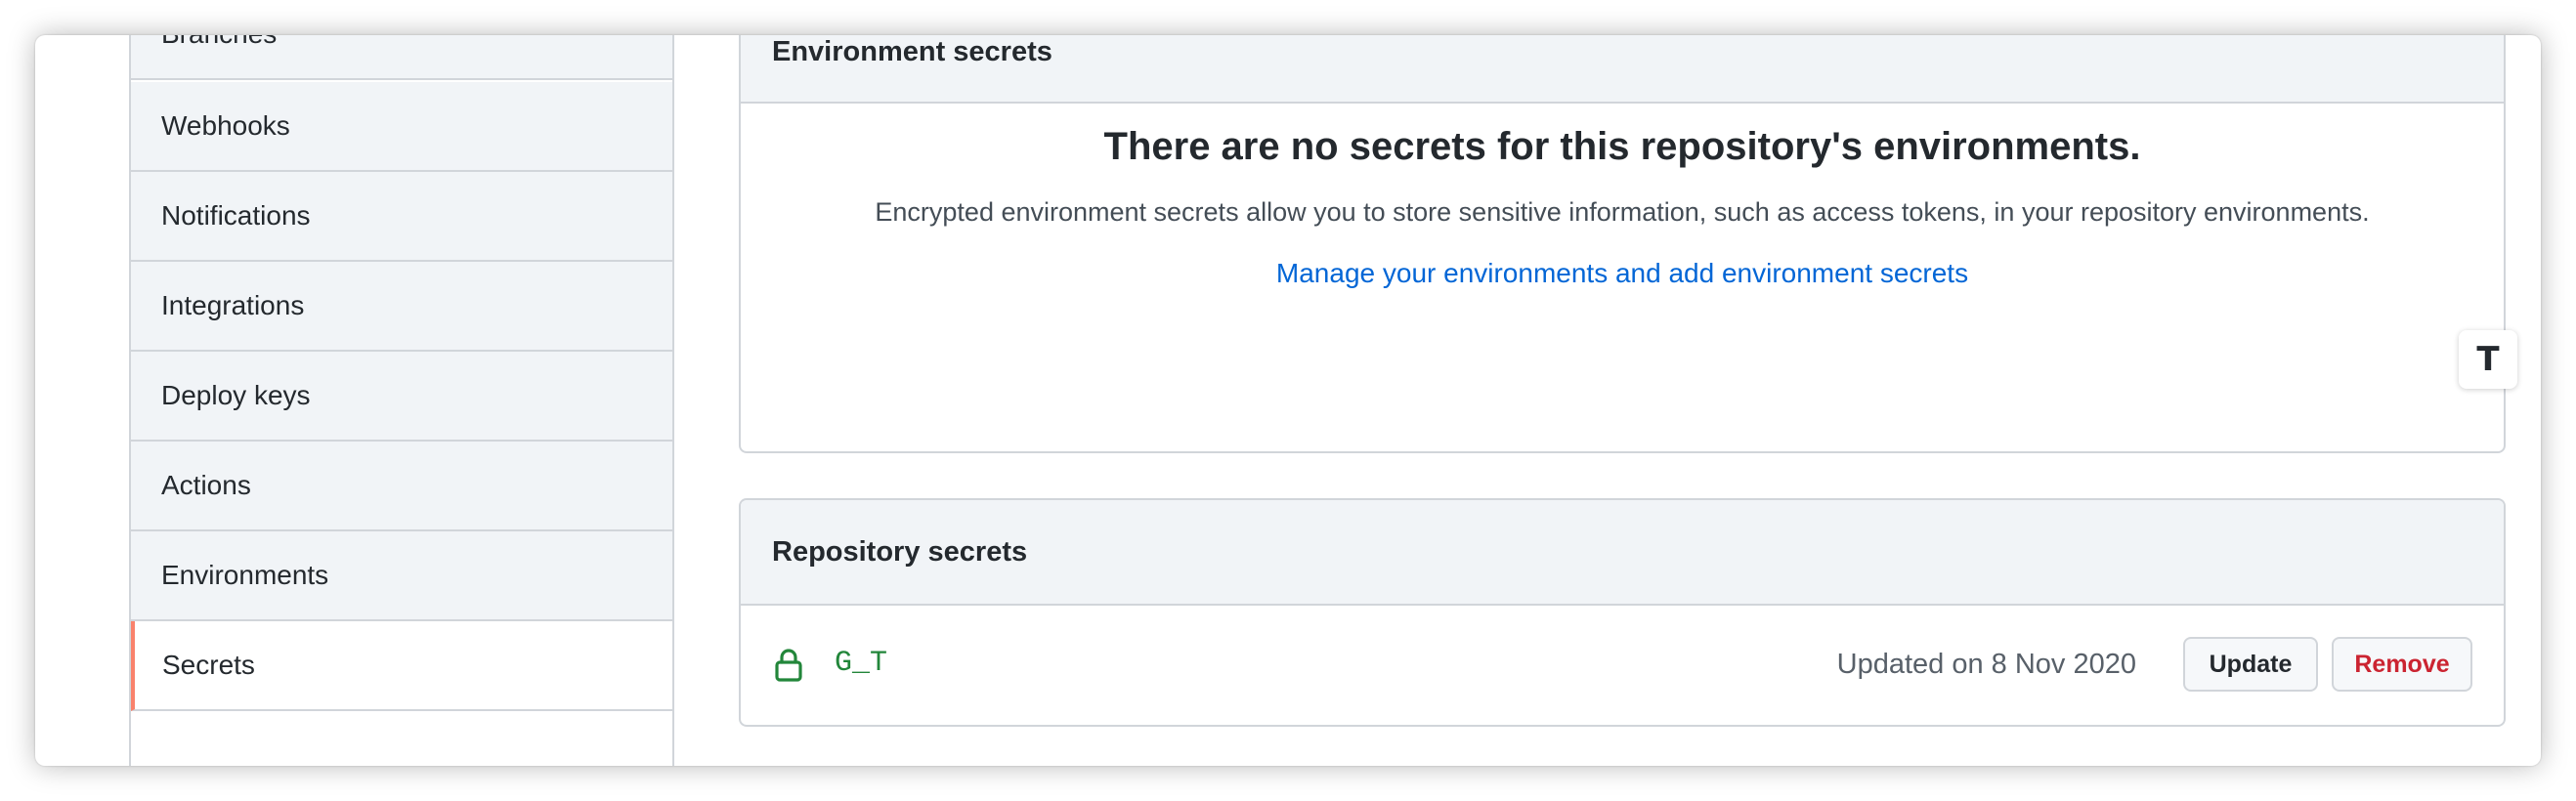 The height and width of the screenshot is (801, 2576). Describe the element at coordinates (402, 397) in the screenshot. I see `sidebar-item-deploy-keys: Deploy keys` at that location.